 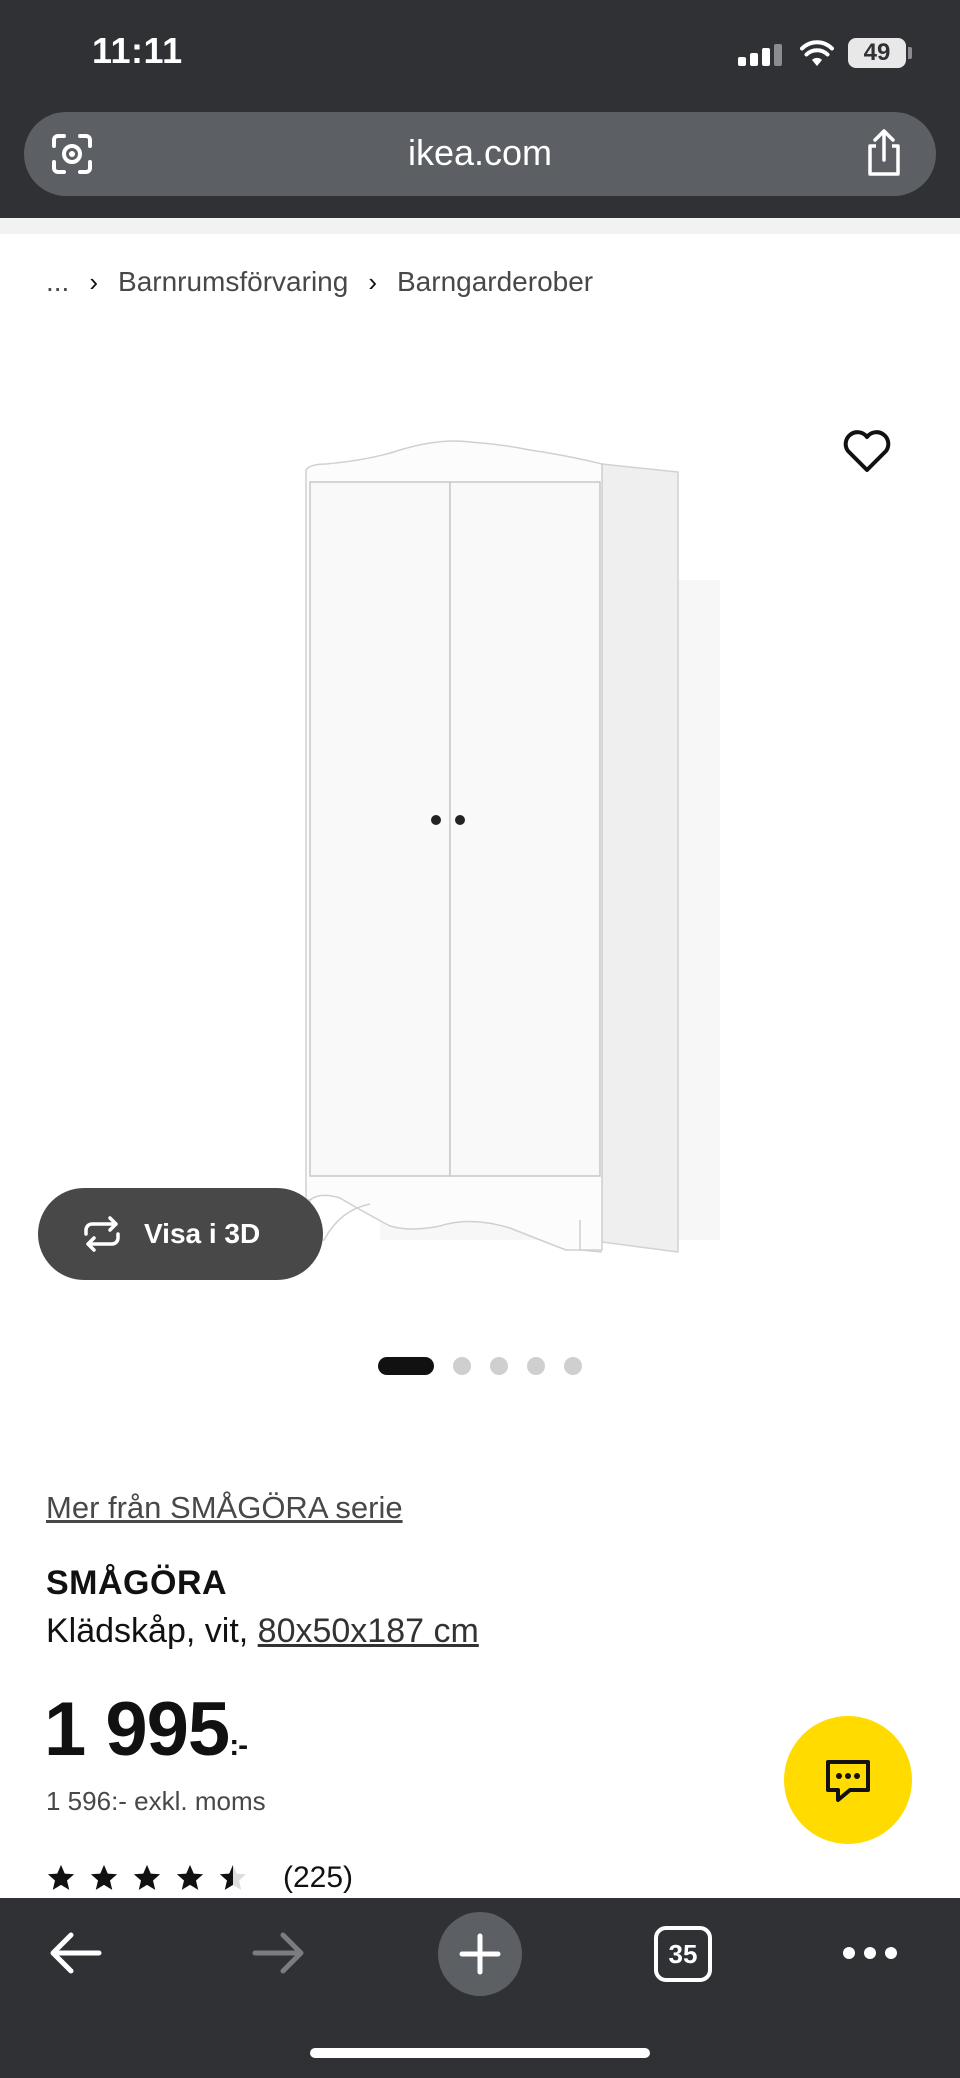 I want to click on new-tab-button, so click(x=480, y=1954).